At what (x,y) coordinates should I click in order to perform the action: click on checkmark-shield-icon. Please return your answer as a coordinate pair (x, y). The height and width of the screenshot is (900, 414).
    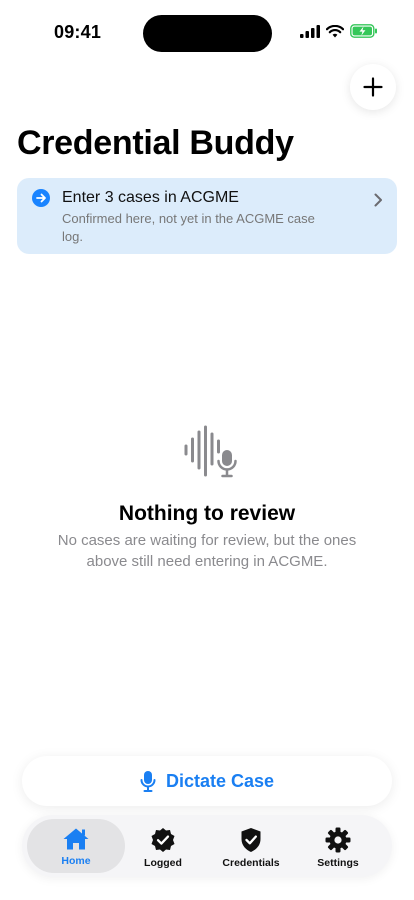
    Looking at the image, I should click on (251, 840).